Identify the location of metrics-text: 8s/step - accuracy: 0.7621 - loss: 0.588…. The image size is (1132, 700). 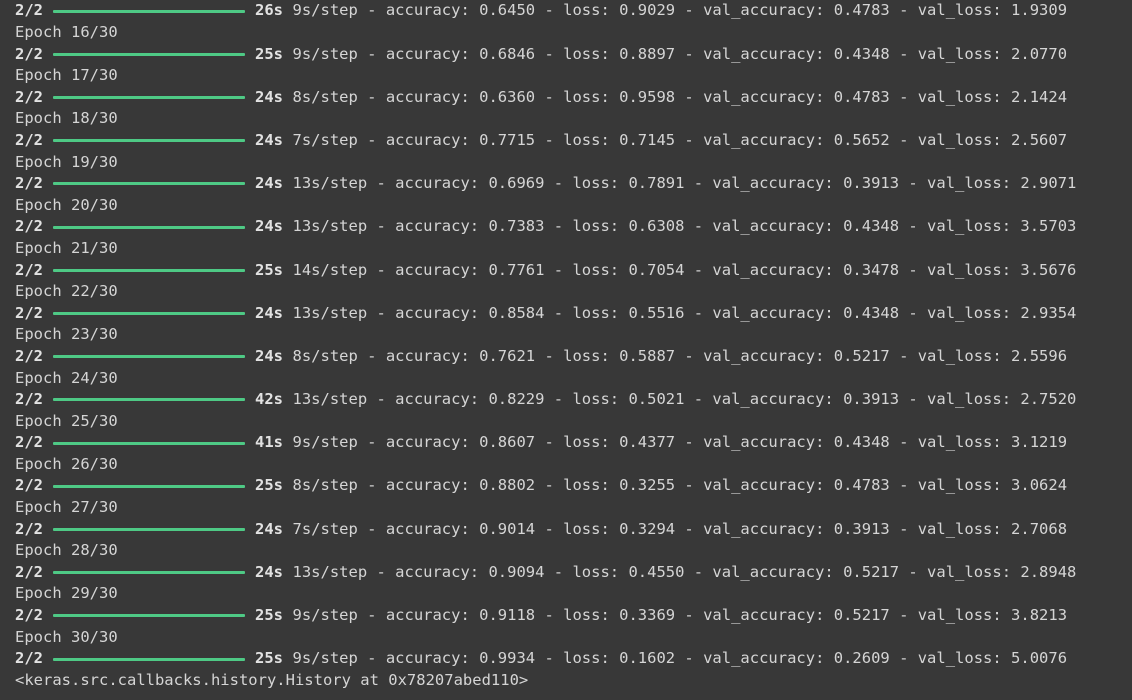
(680, 355).